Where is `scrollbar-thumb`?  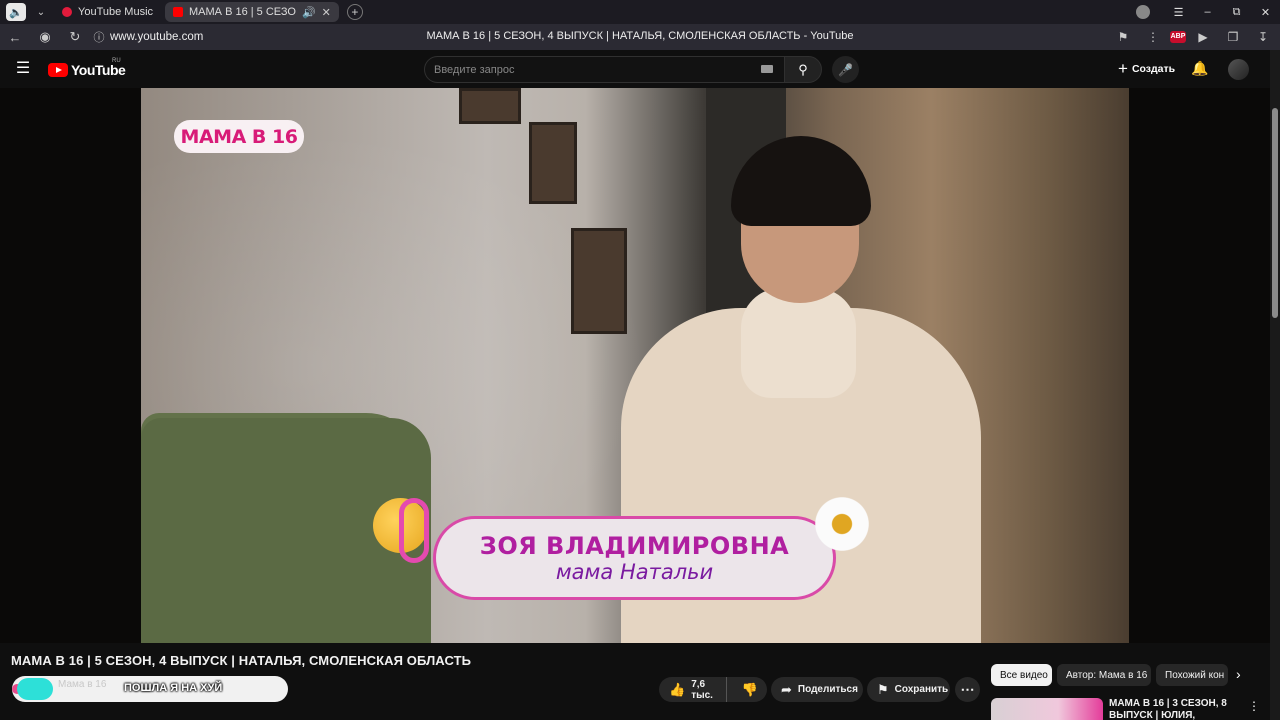 scrollbar-thumb is located at coordinates (1275, 213).